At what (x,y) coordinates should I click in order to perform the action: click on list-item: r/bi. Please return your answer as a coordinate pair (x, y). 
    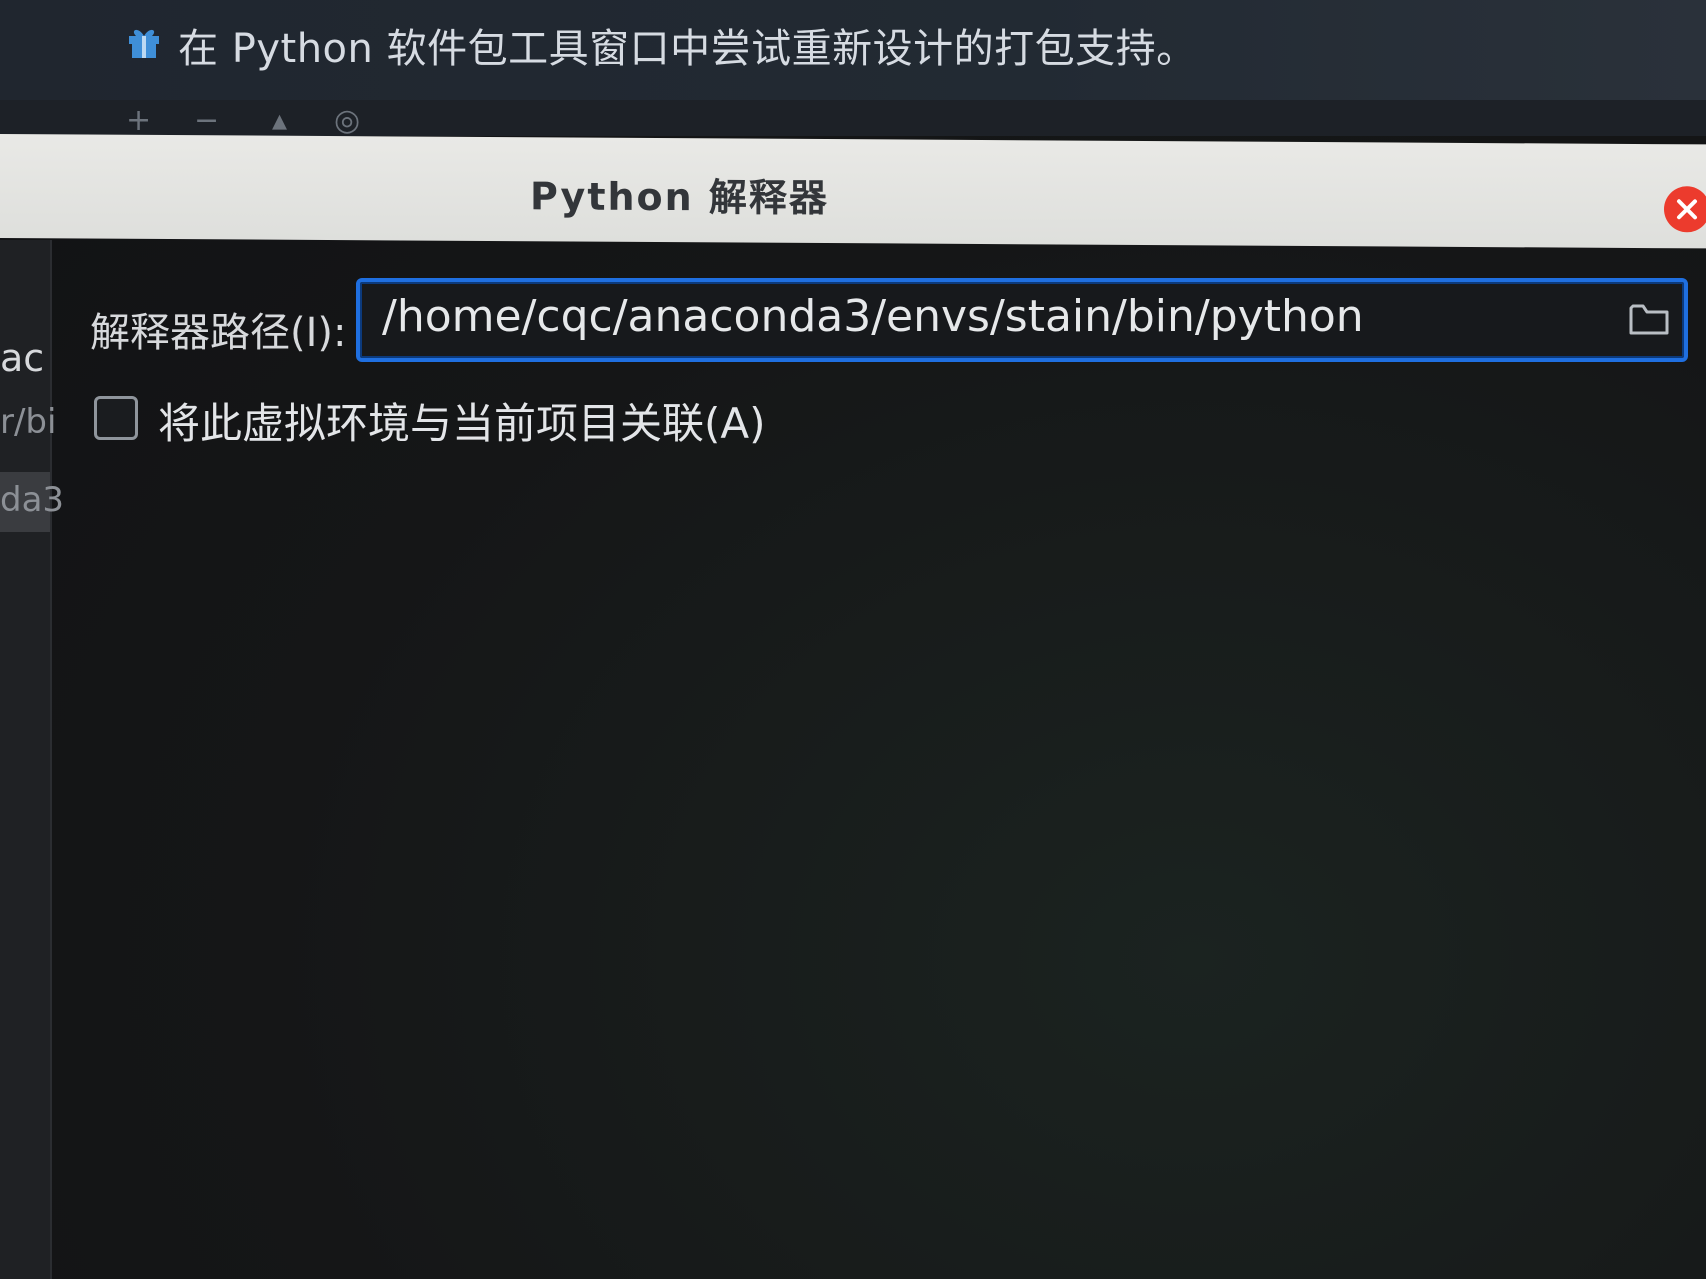
    Looking at the image, I should click on (28, 422).